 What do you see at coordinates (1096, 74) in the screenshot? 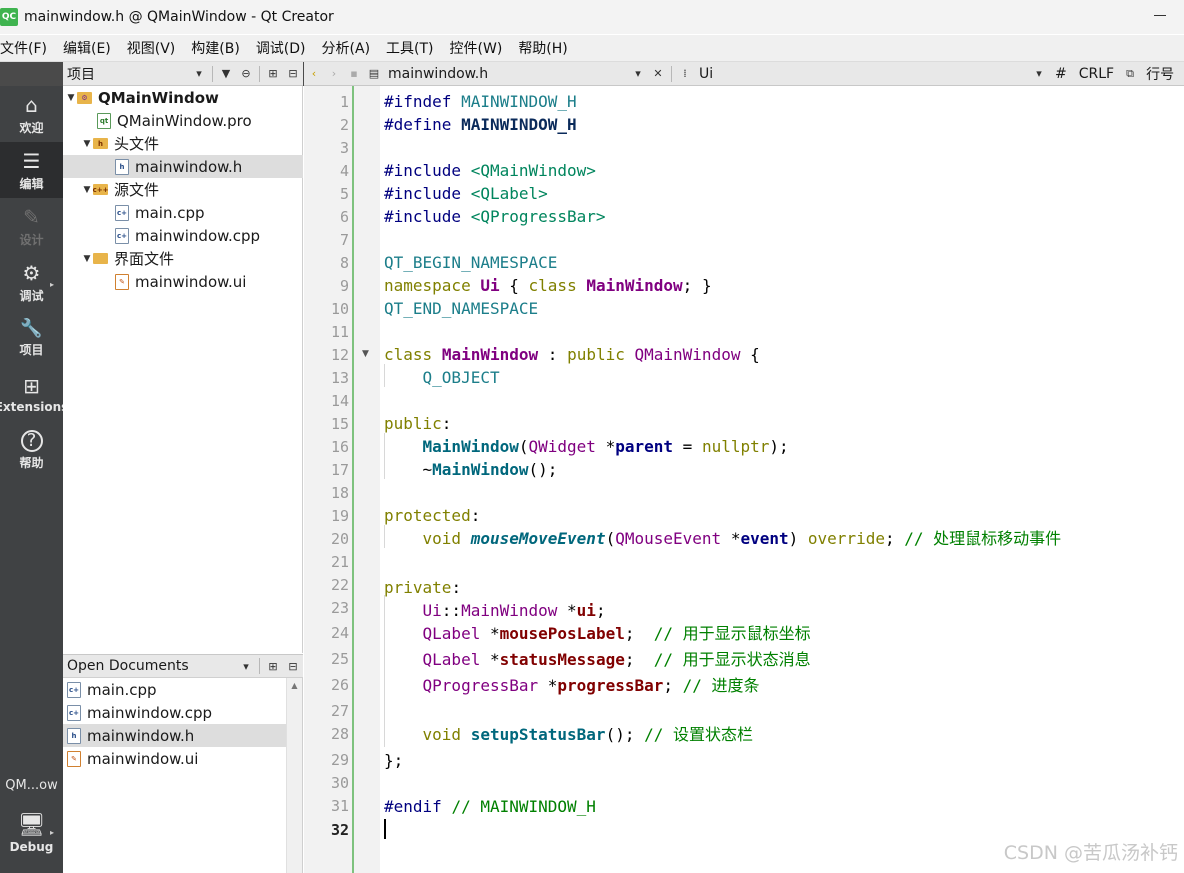
I see `line-ending-selector: CRLF` at bounding box center [1096, 74].